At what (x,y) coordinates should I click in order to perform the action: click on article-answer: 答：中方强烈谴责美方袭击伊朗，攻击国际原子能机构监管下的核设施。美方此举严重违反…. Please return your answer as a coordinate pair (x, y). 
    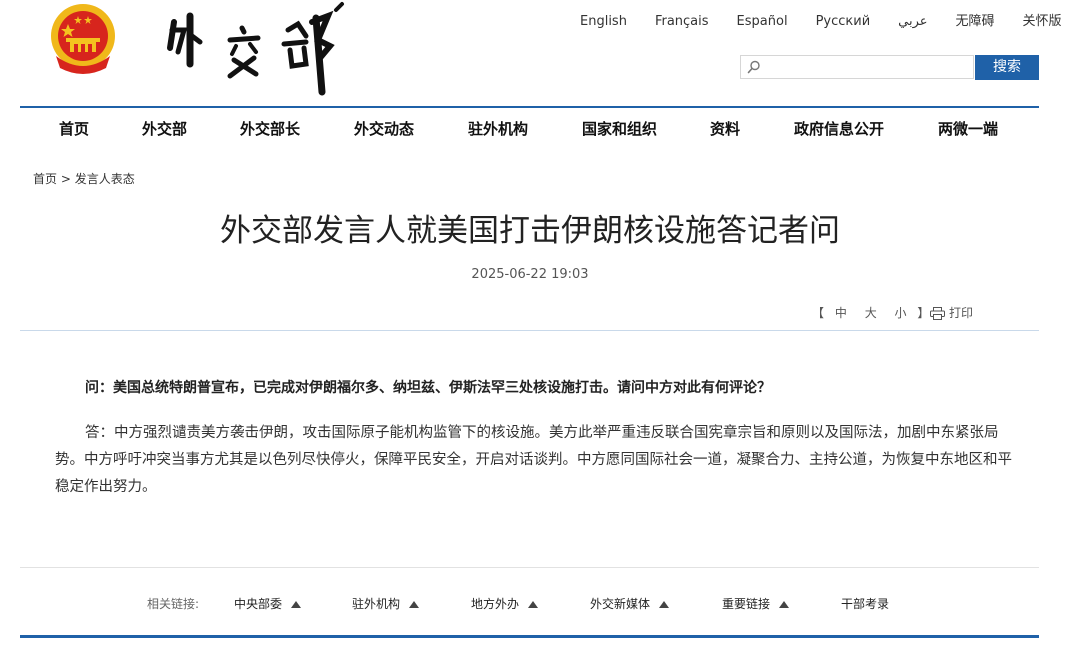
    Looking at the image, I should click on (533, 460).